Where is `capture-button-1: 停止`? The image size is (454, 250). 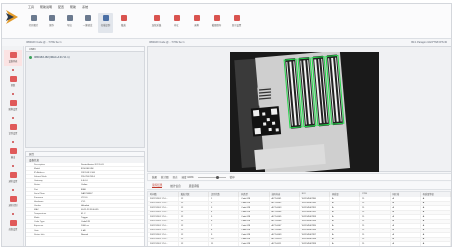
capture-button-1: 停止 is located at coordinates (176, 23).